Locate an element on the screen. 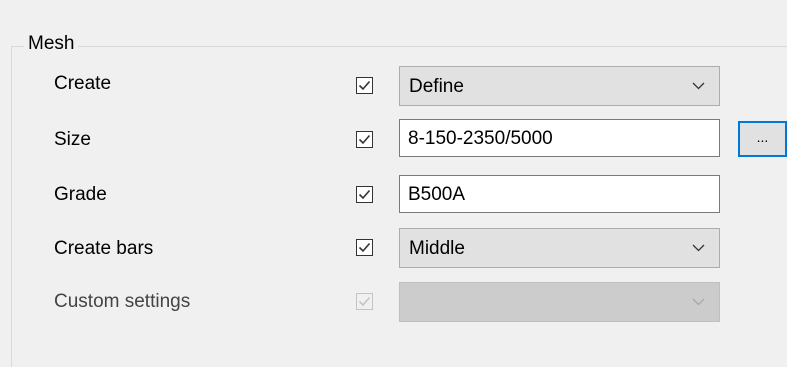 The height and width of the screenshot is (367, 787). size-checkbox is located at coordinates (364, 139).